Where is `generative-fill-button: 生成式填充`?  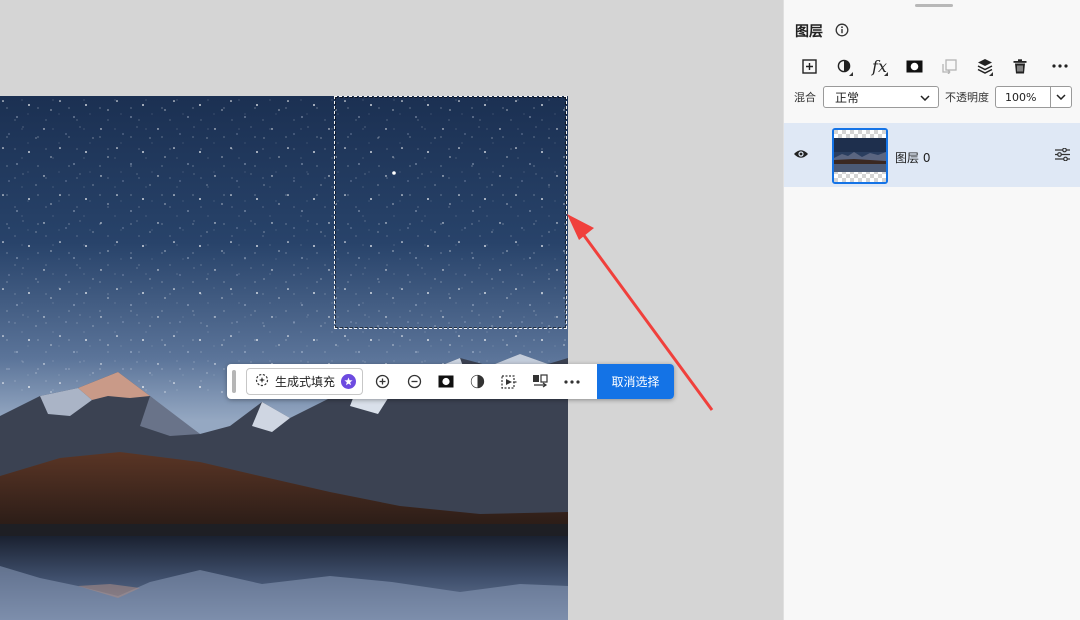 generative-fill-button: 生成式填充 is located at coordinates (305, 381).